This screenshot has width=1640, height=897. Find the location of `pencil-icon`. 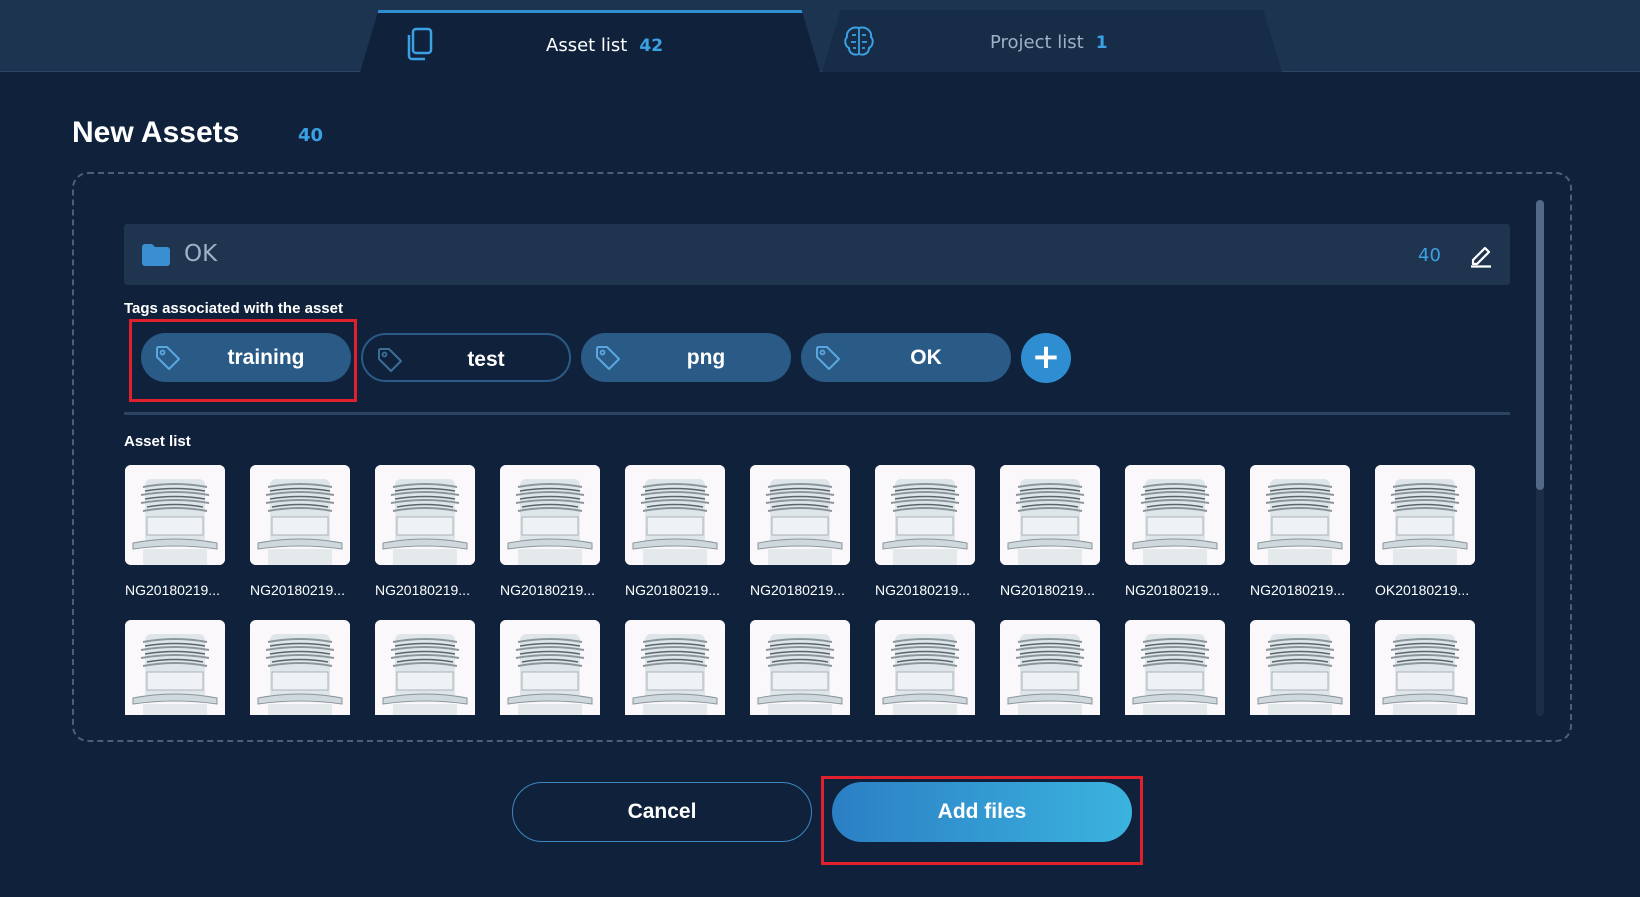

pencil-icon is located at coordinates (1481, 255).